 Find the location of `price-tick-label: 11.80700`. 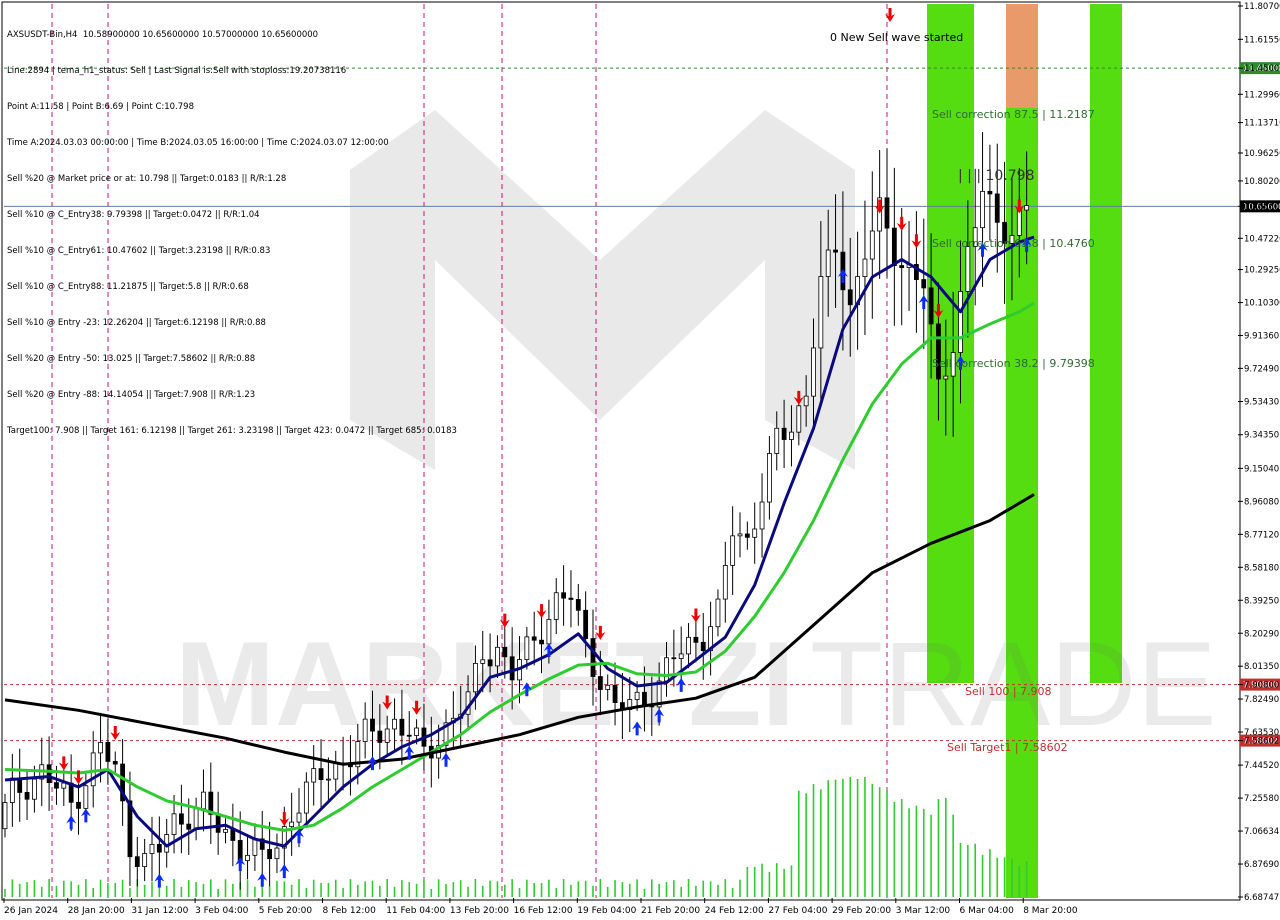

price-tick-label: 11.80700 is located at coordinates (1262, 7).